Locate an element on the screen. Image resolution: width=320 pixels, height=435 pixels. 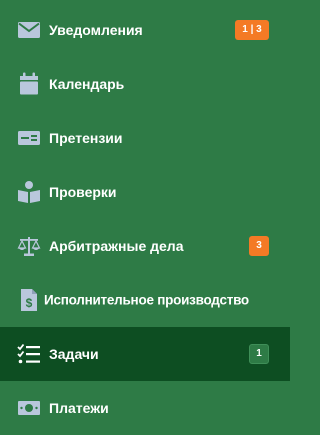
sidebar-item-arbitration-cases: Арбитражные дела 3 is located at coordinates (145, 246).